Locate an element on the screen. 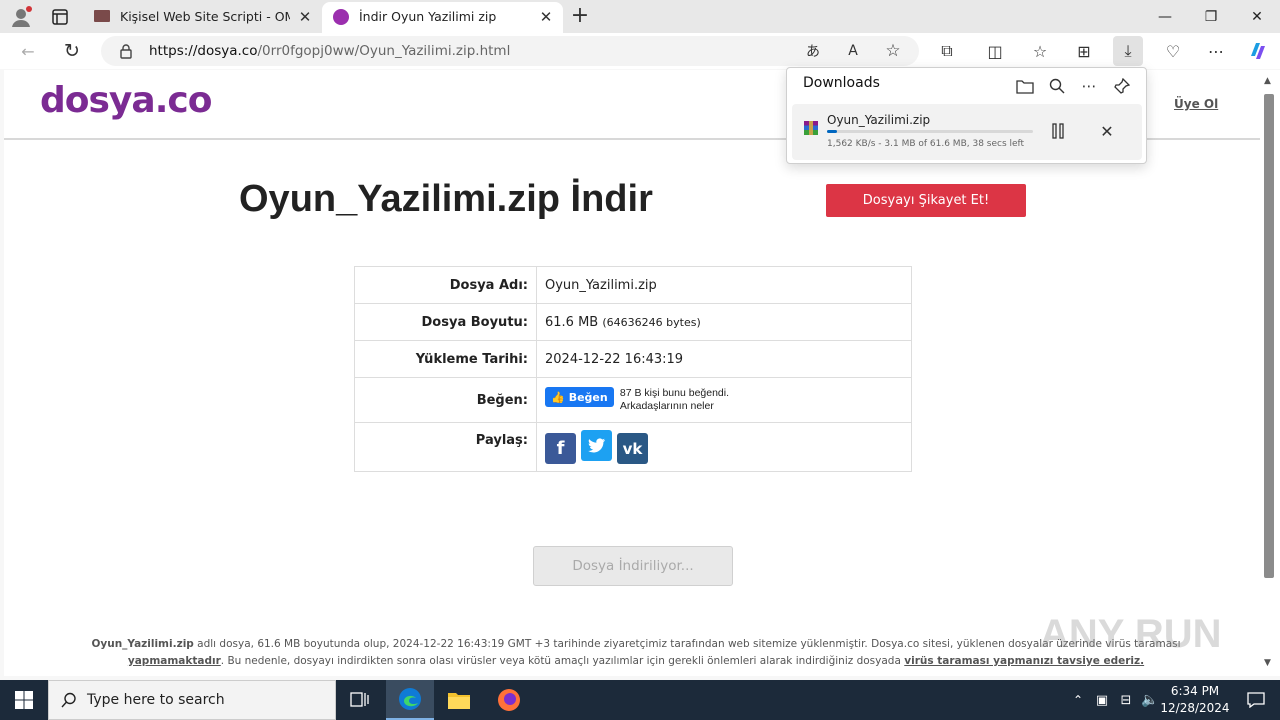  network-icon: ▣ is located at coordinates (1102, 700).